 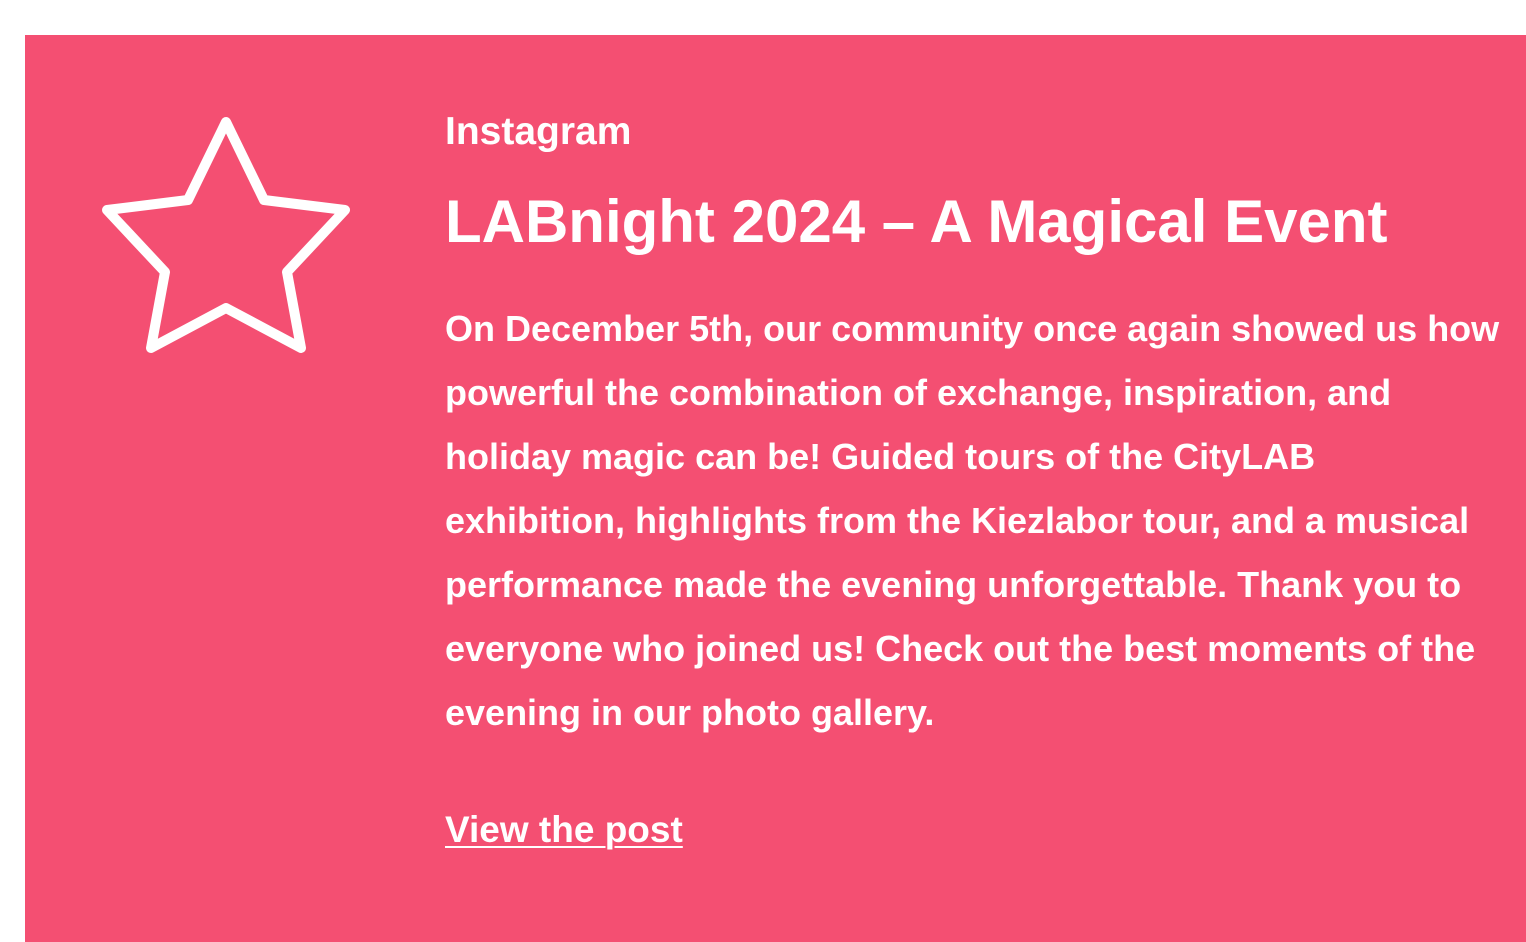 What do you see at coordinates (916, 221) in the screenshot?
I see `post-title: LABnight 2024 – A Magical Event` at bounding box center [916, 221].